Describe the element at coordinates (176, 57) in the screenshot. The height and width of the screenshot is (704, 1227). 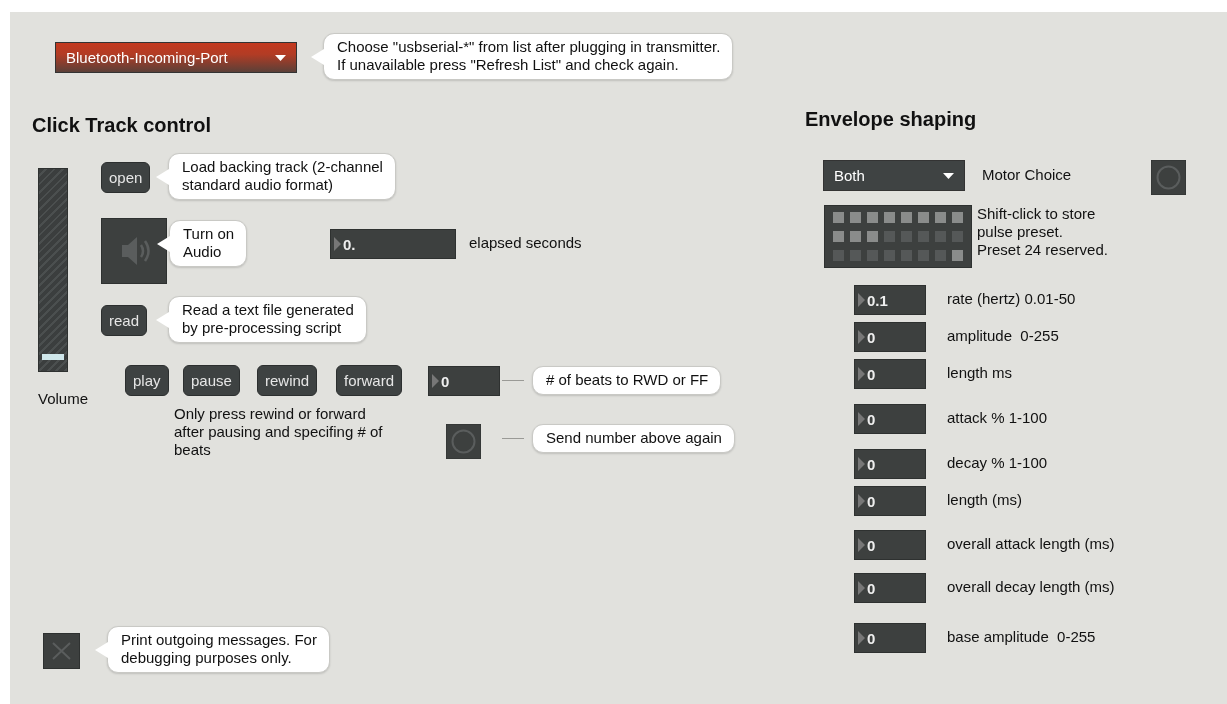
I see `dropdown-menu: Bluetooth-Incoming-Port` at that location.